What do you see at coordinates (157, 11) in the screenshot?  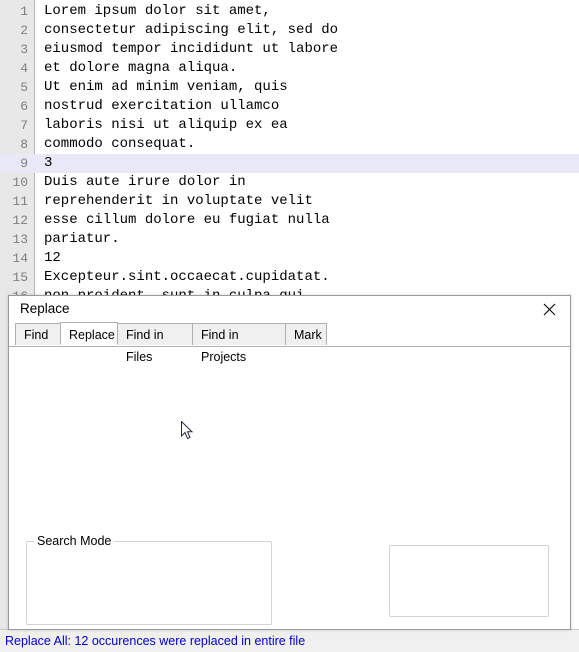 I see `line-text: Lorem ipsum dolor sit amet,` at bounding box center [157, 11].